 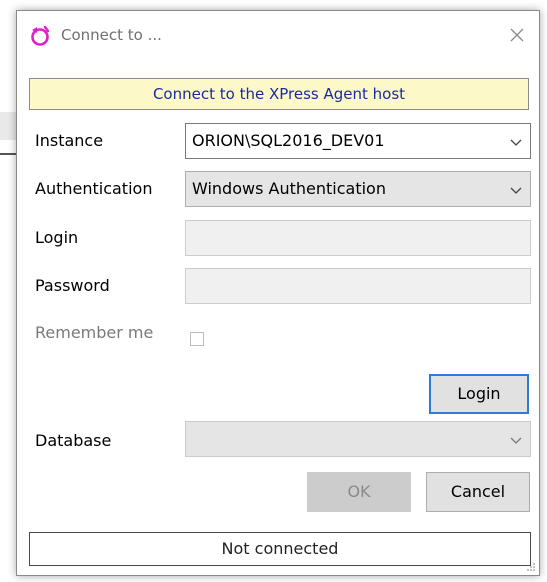 What do you see at coordinates (517, 35) in the screenshot?
I see `close-icon` at bounding box center [517, 35].